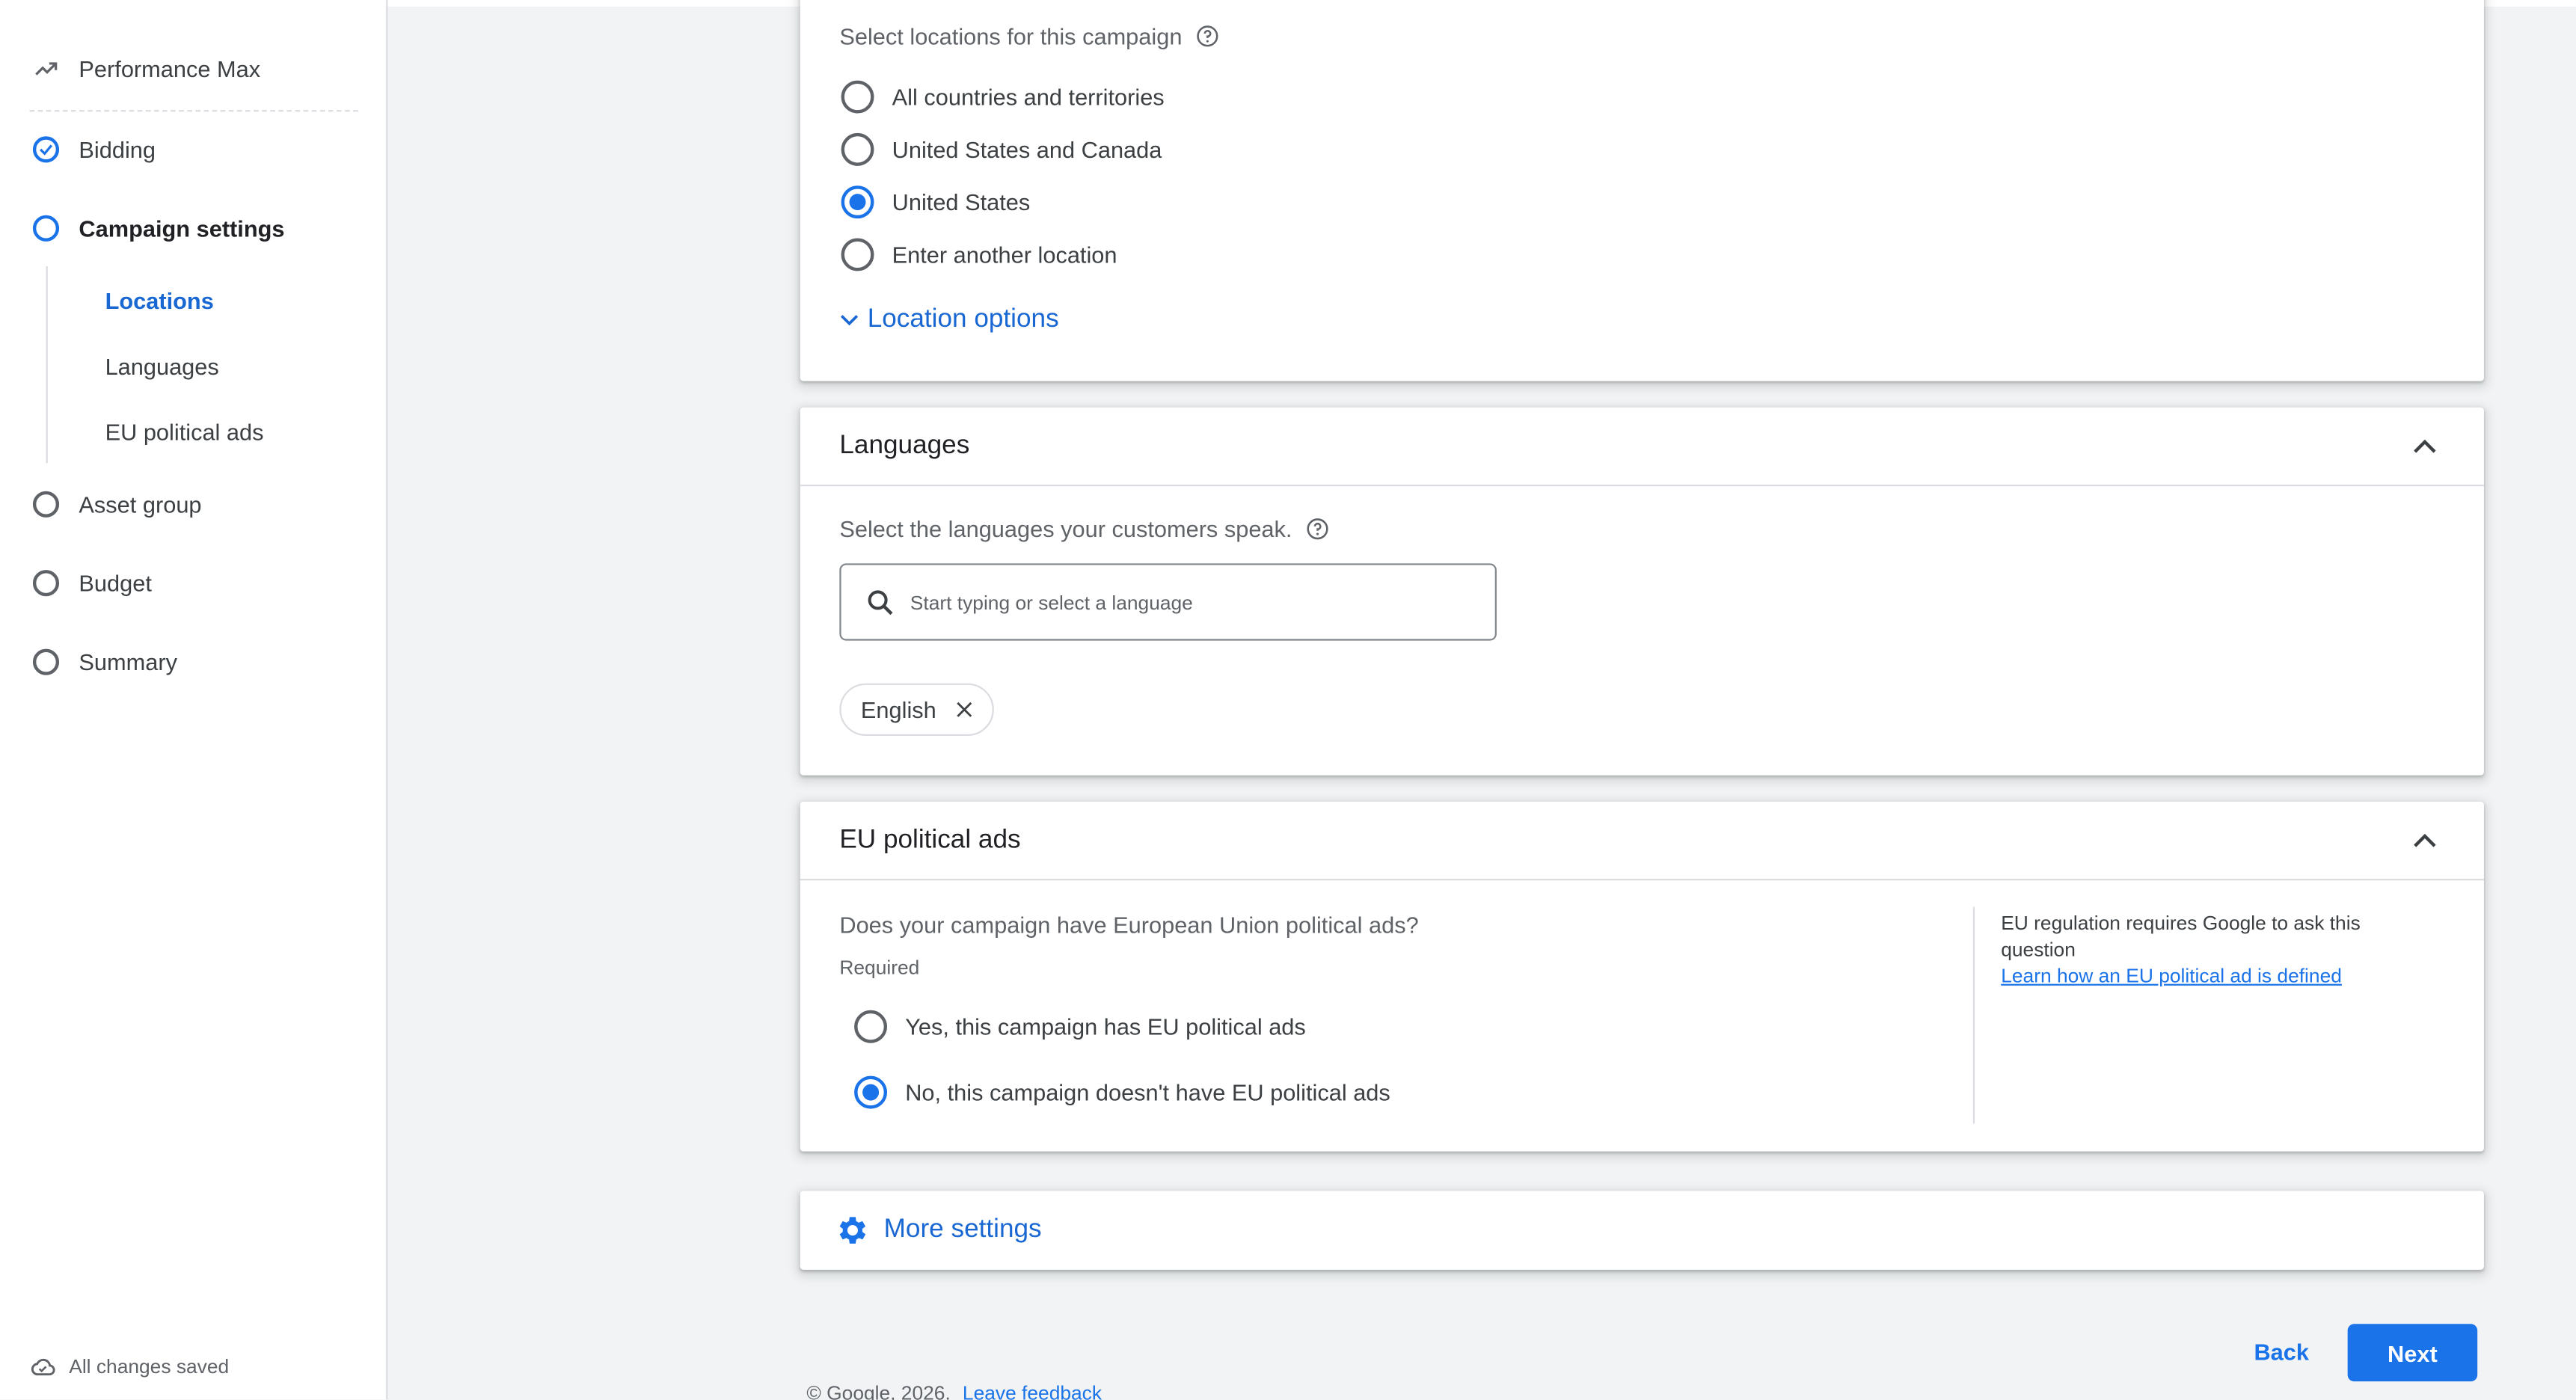 The height and width of the screenshot is (1400, 2576). I want to click on substep-rail, so click(47, 364).